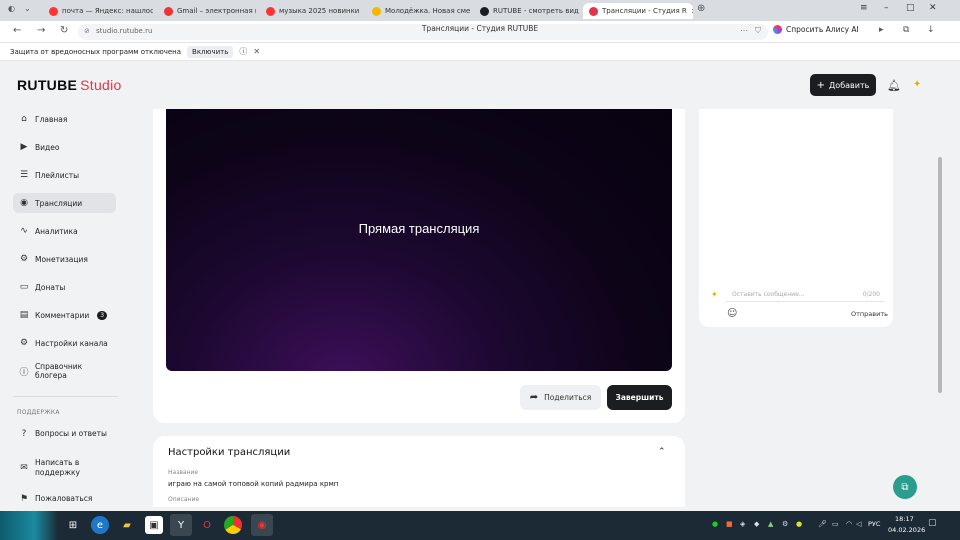 The height and width of the screenshot is (540, 960). What do you see at coordinates (57, 175) in the screenshot?
I see `sidebar-item-label: Плейлисты` at bounding box center [57, 175].